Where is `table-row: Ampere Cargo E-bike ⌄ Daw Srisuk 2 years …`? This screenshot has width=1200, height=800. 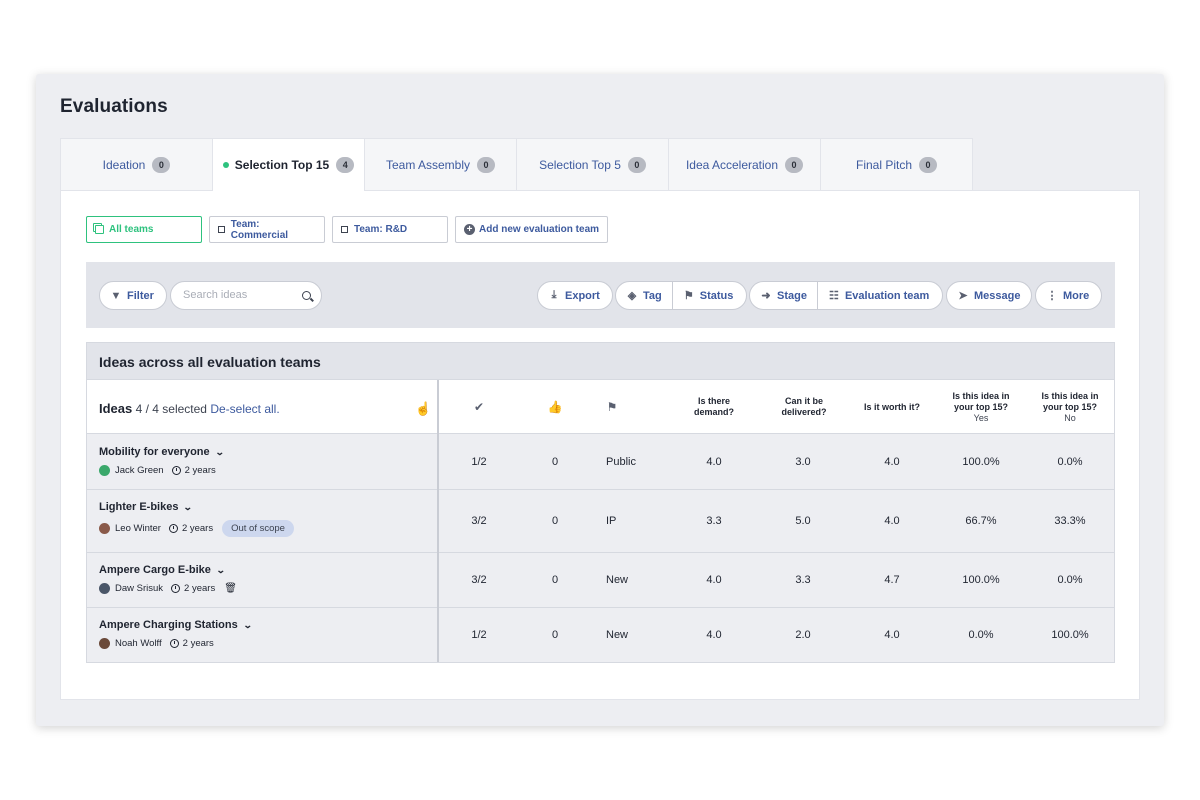 table-row: Ampere Cargo E-bike ⌄ Daw Srisuk 2 years … is located at coordinates (600, 580).